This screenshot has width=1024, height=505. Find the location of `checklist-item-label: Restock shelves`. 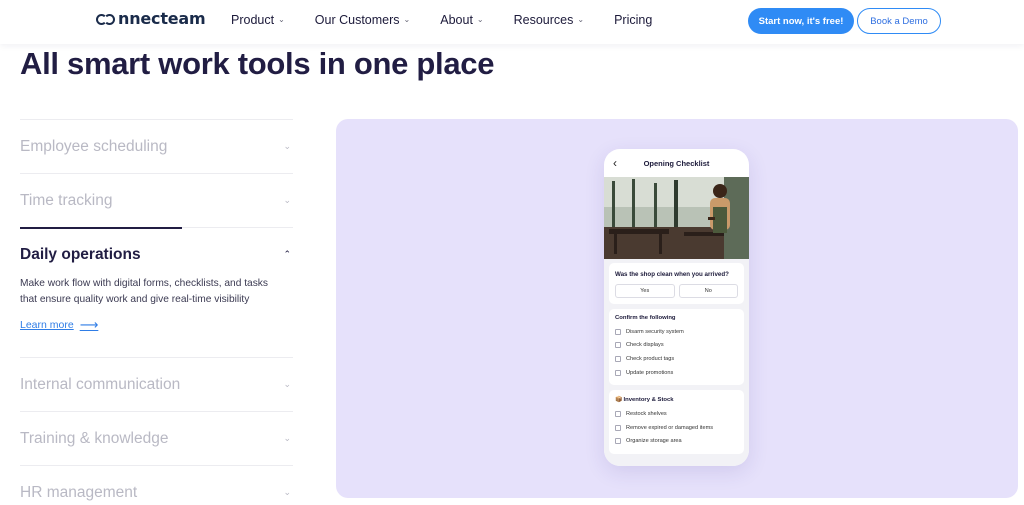

checklist-item-label: Restock shelves is located at coordinates (646, 414).